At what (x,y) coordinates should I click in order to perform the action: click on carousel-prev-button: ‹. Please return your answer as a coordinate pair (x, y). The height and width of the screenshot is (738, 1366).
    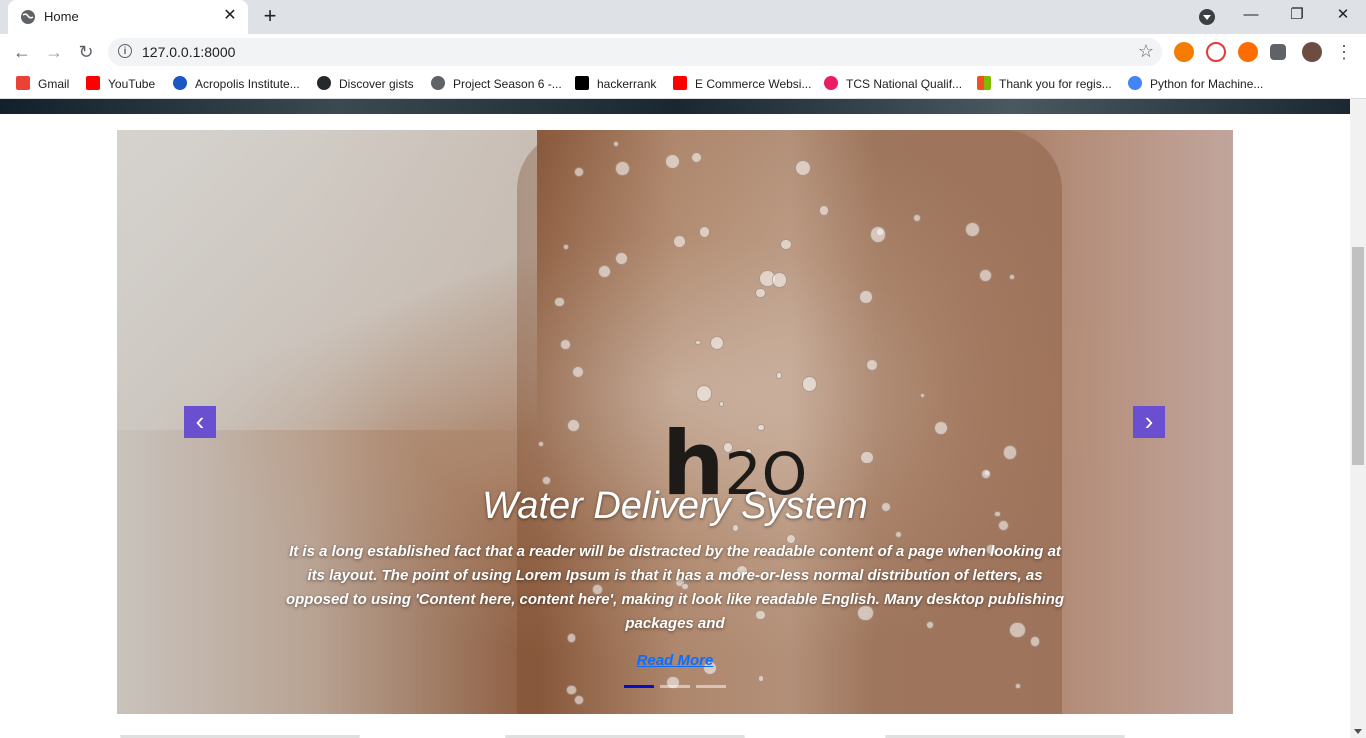
    Looking at the image, I should click on (200, 422).